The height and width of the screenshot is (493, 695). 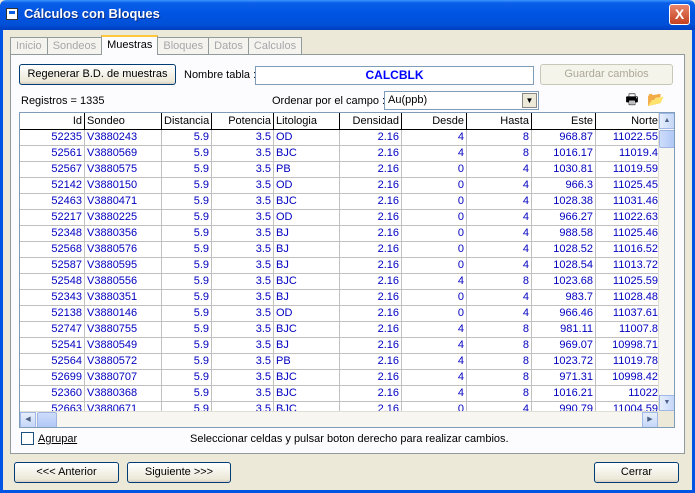 I want to click on table-cell: 52463, so click(x=52, y=202).